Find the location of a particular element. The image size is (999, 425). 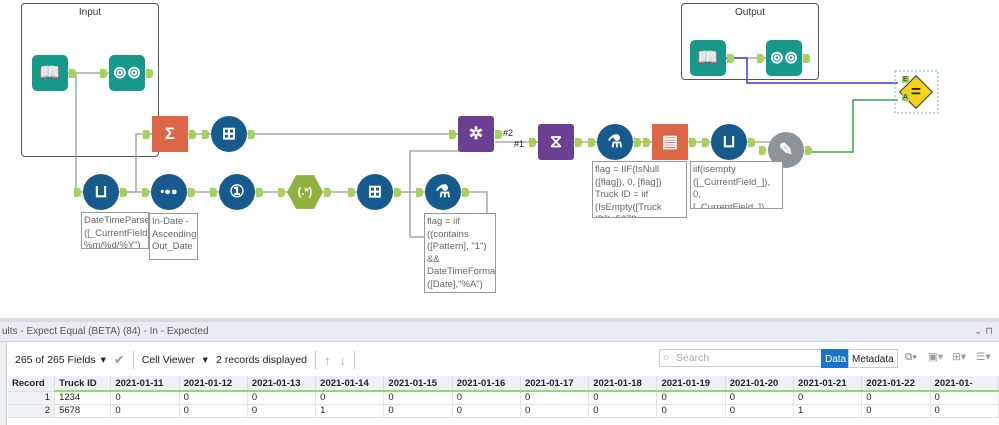

column-header: 2021-01-17 is located at coordinates (555, 384).